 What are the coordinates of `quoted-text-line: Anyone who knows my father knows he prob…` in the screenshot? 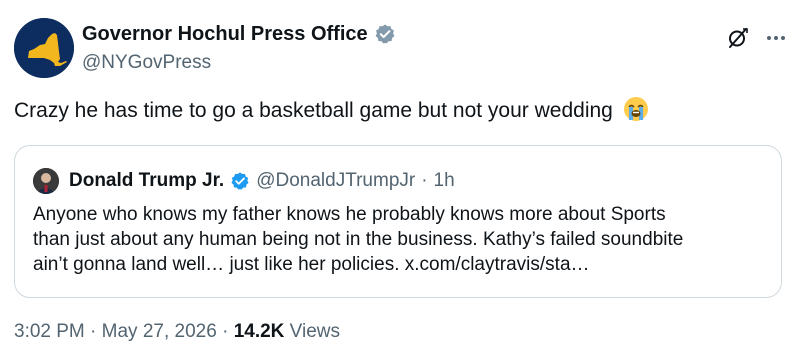 It's located at (349, 214).